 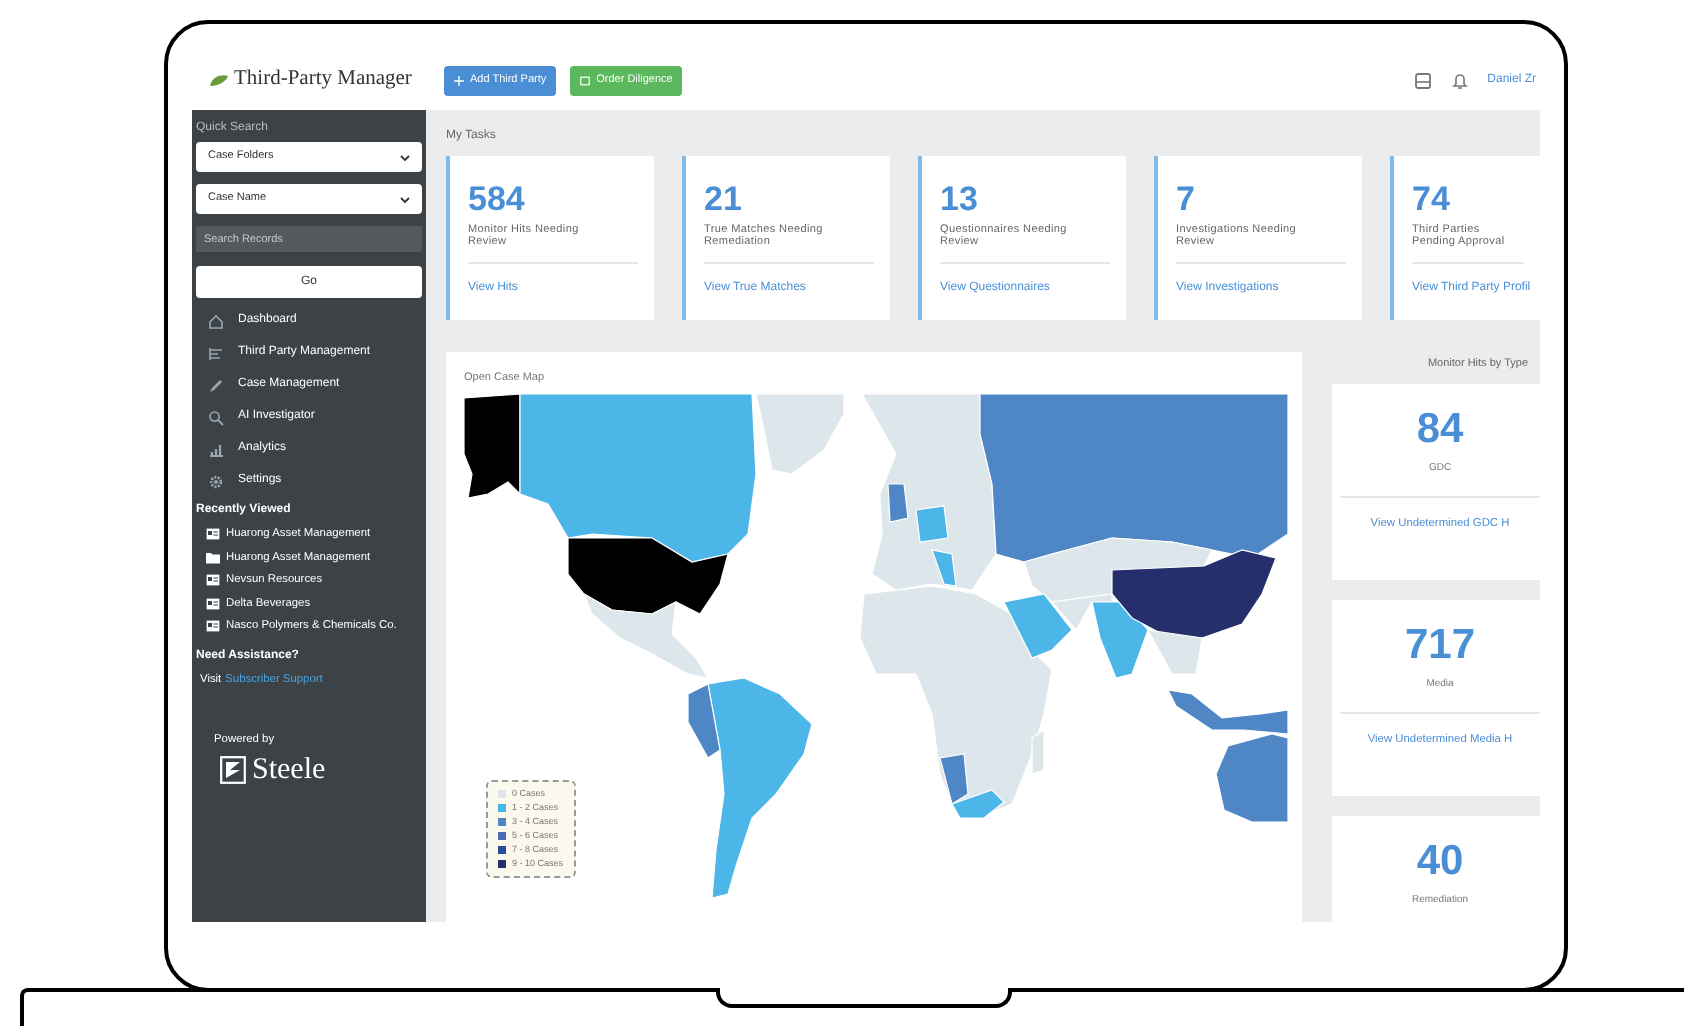 I want to click on hits-count: 84, so click(x=1440, y=429).